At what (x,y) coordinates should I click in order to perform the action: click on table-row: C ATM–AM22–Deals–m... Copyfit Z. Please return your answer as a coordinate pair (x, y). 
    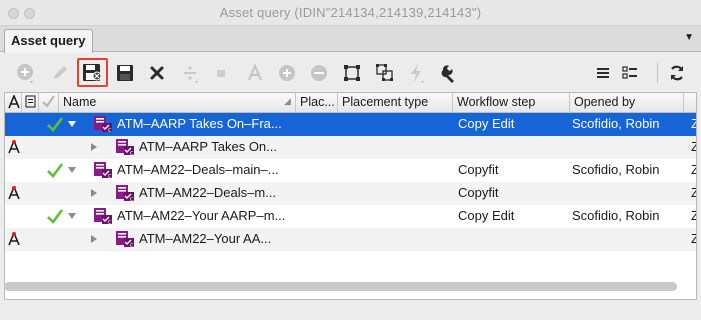
    Looking at the image, I should click on (350, 193).